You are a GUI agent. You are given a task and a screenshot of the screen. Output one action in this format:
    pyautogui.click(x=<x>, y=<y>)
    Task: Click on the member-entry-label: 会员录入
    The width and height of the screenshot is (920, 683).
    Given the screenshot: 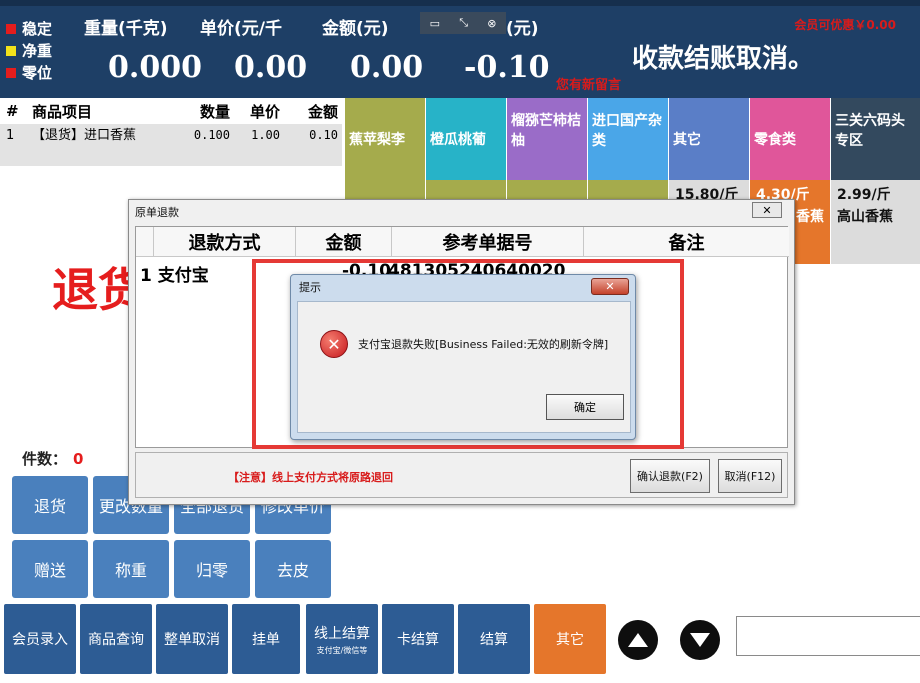 What is the action you would take?
    pyautogui.click(x=40, y=640)
    